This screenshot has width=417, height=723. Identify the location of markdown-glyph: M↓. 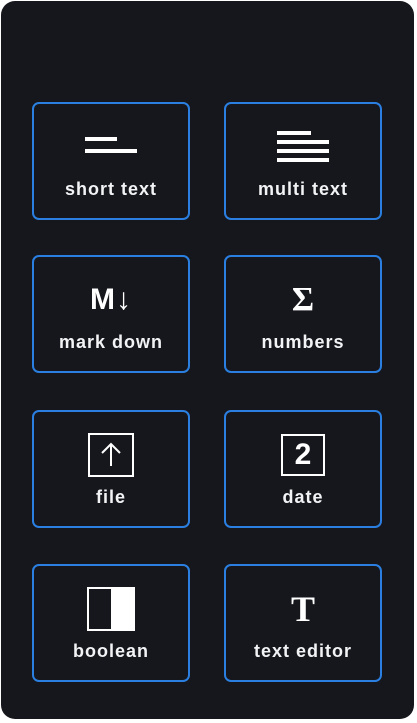
(111, 299).